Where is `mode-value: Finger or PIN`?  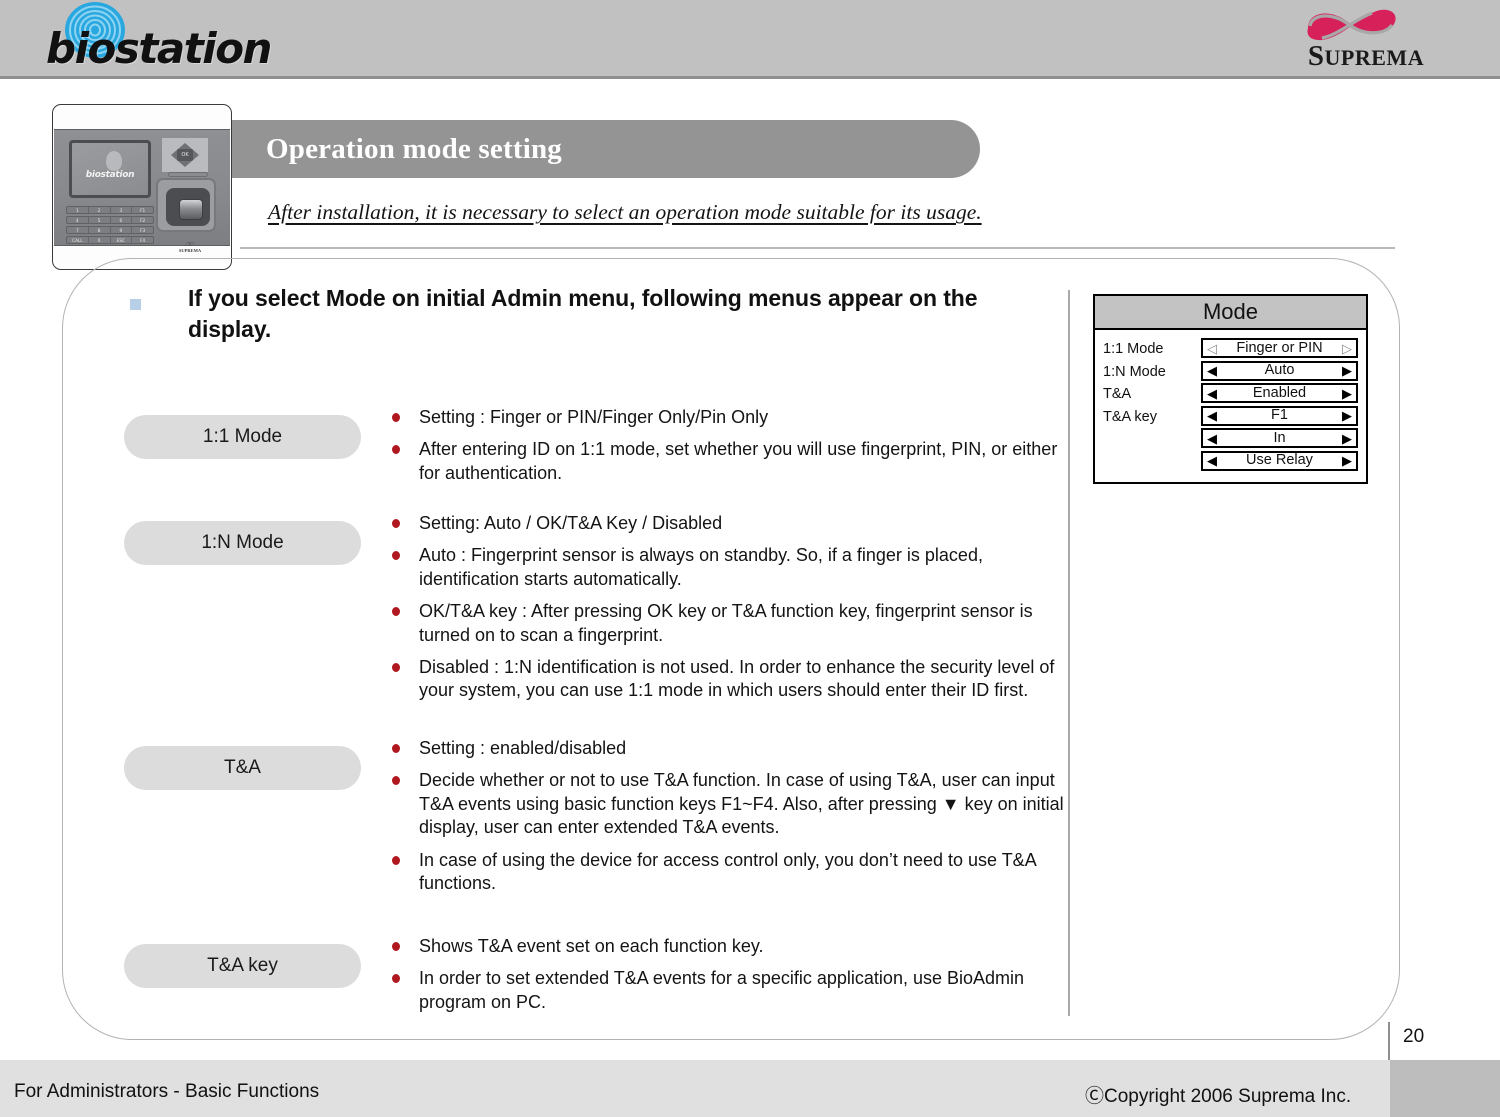 mode-value: Finger or PIN is located at coordinates (1279, 347).